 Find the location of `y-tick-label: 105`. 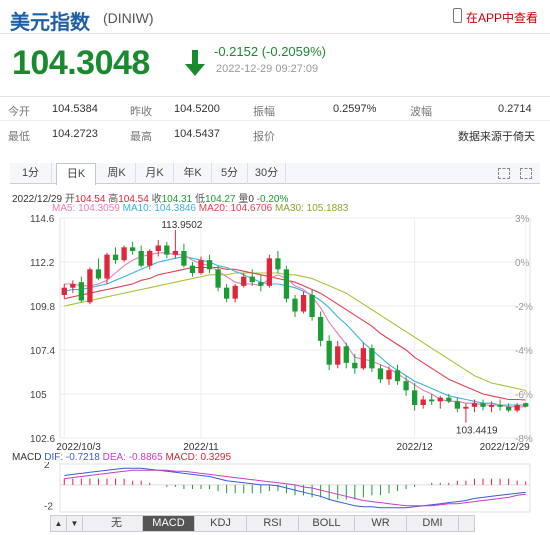

y-tick-label: 105 is located at coordinates (38, 395).